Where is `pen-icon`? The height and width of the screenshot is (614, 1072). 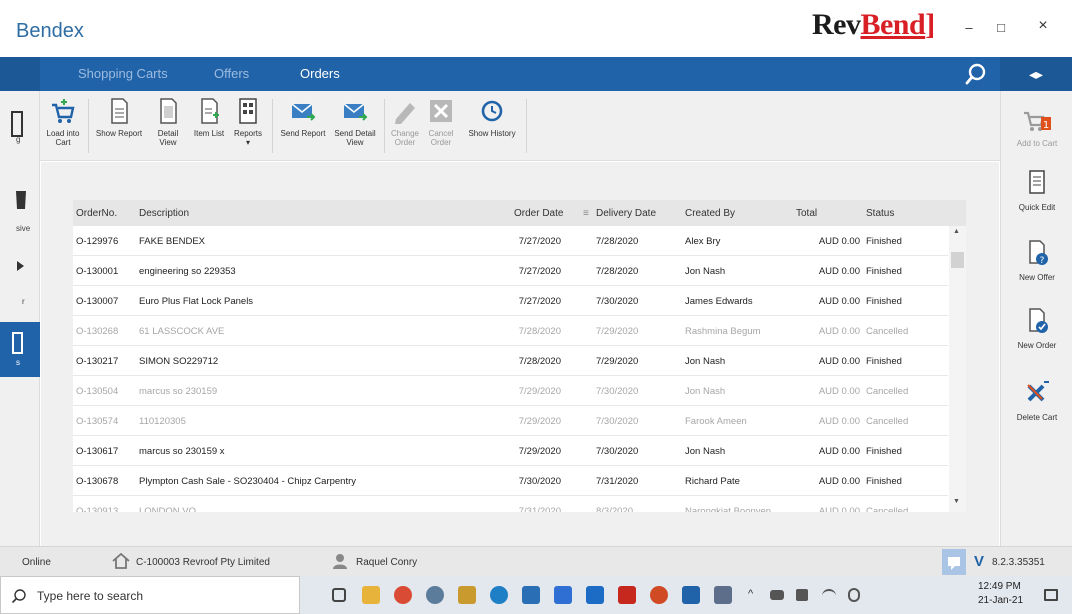 pen-icon is located at coordinates (854, 595).